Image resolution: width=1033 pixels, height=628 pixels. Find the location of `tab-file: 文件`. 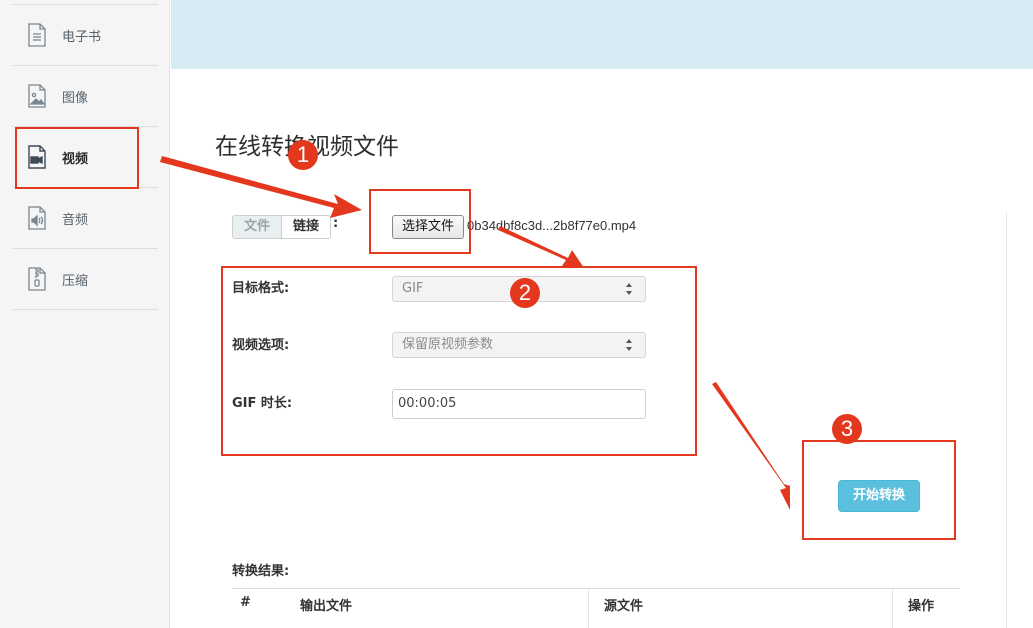

tab-file: 文件 is located at coordinates (257, 227).